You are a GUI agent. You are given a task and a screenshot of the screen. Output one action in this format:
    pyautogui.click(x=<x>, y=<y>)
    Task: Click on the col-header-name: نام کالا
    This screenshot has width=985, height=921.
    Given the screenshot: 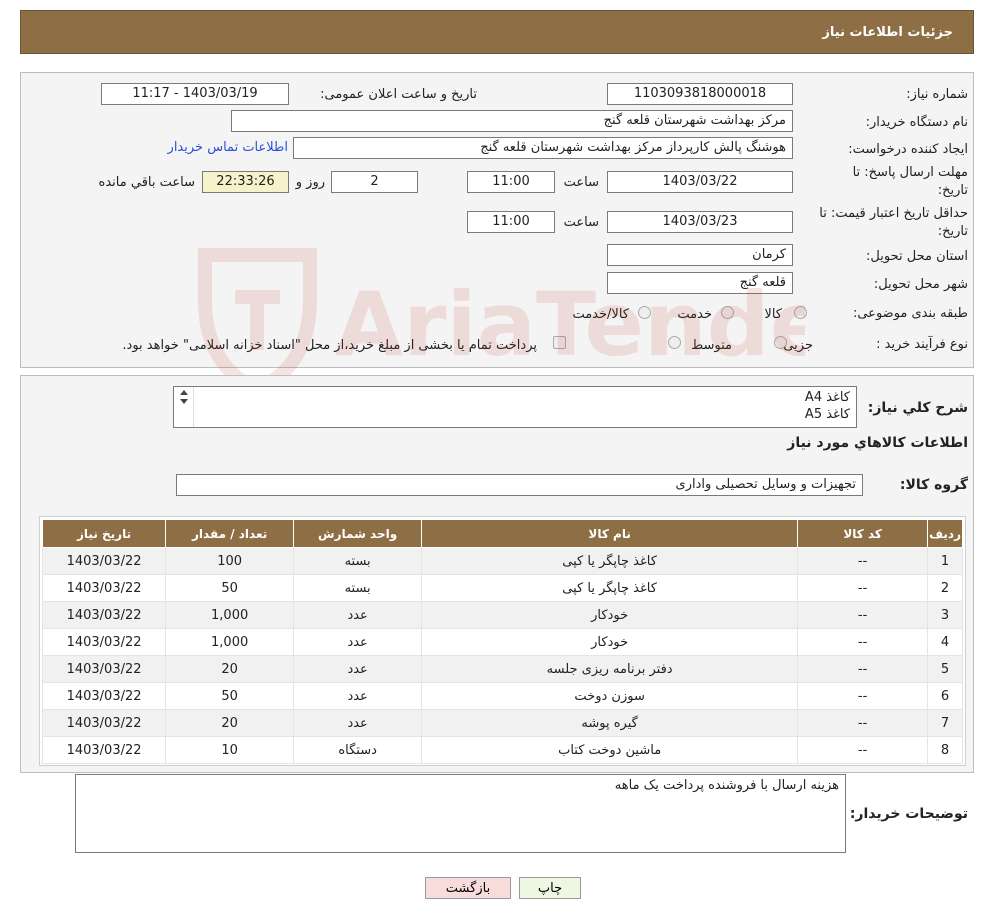 What is the action you would take?
    pyautogui.click(x=610, y=533)
    